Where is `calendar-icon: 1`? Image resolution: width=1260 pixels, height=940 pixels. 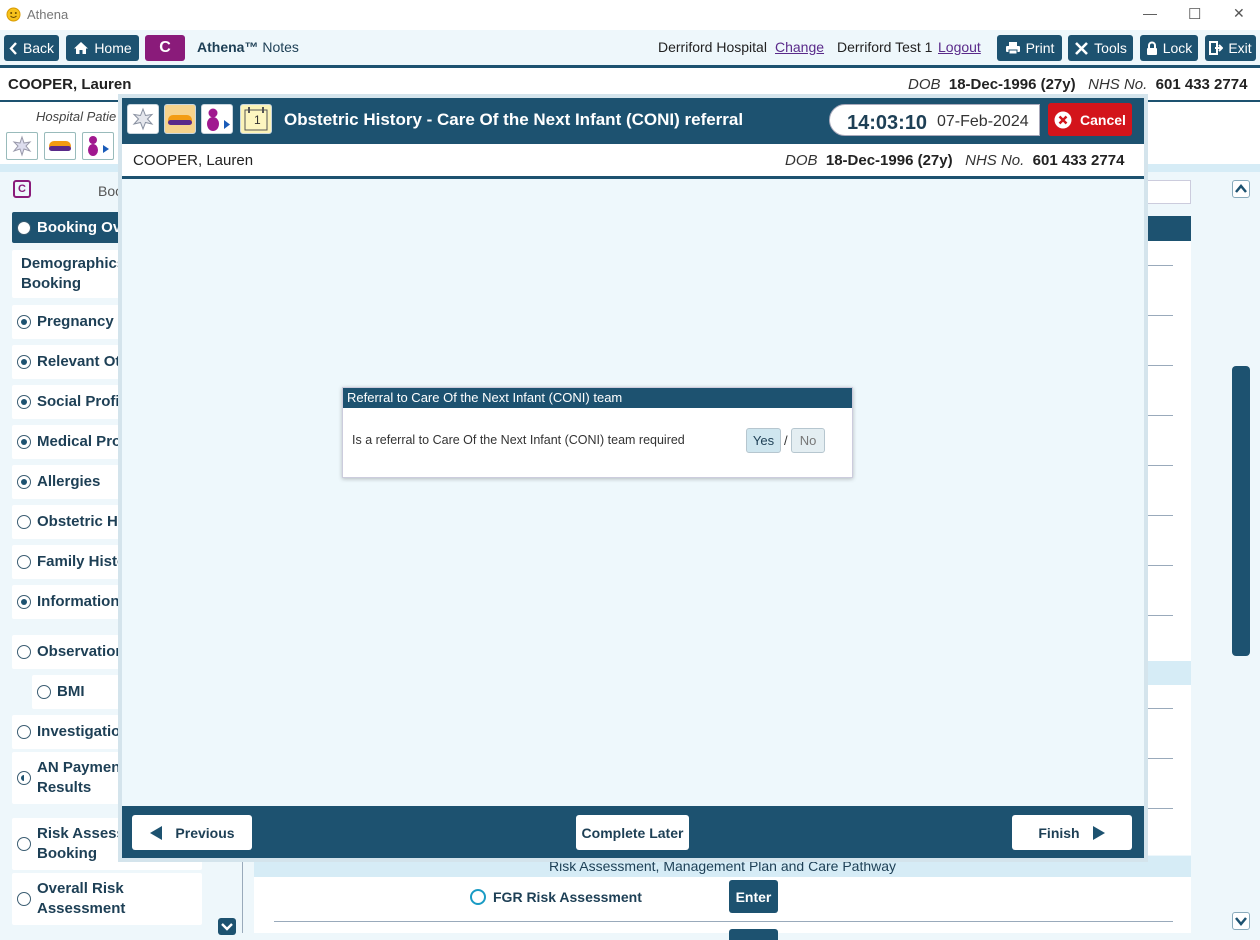 calendar-icon: 1 is located at coordinates (256, 119).